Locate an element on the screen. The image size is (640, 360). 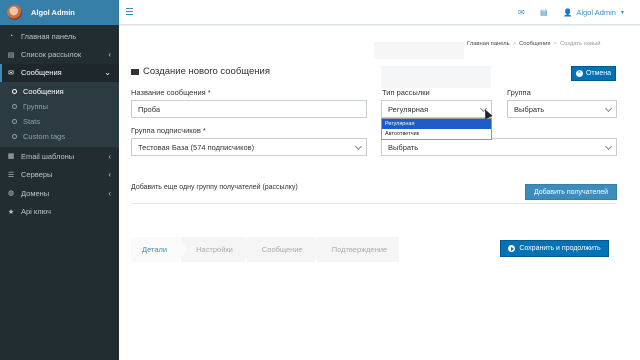
sidebar-subitem-label: Stats is located at coordinates (32, 122).